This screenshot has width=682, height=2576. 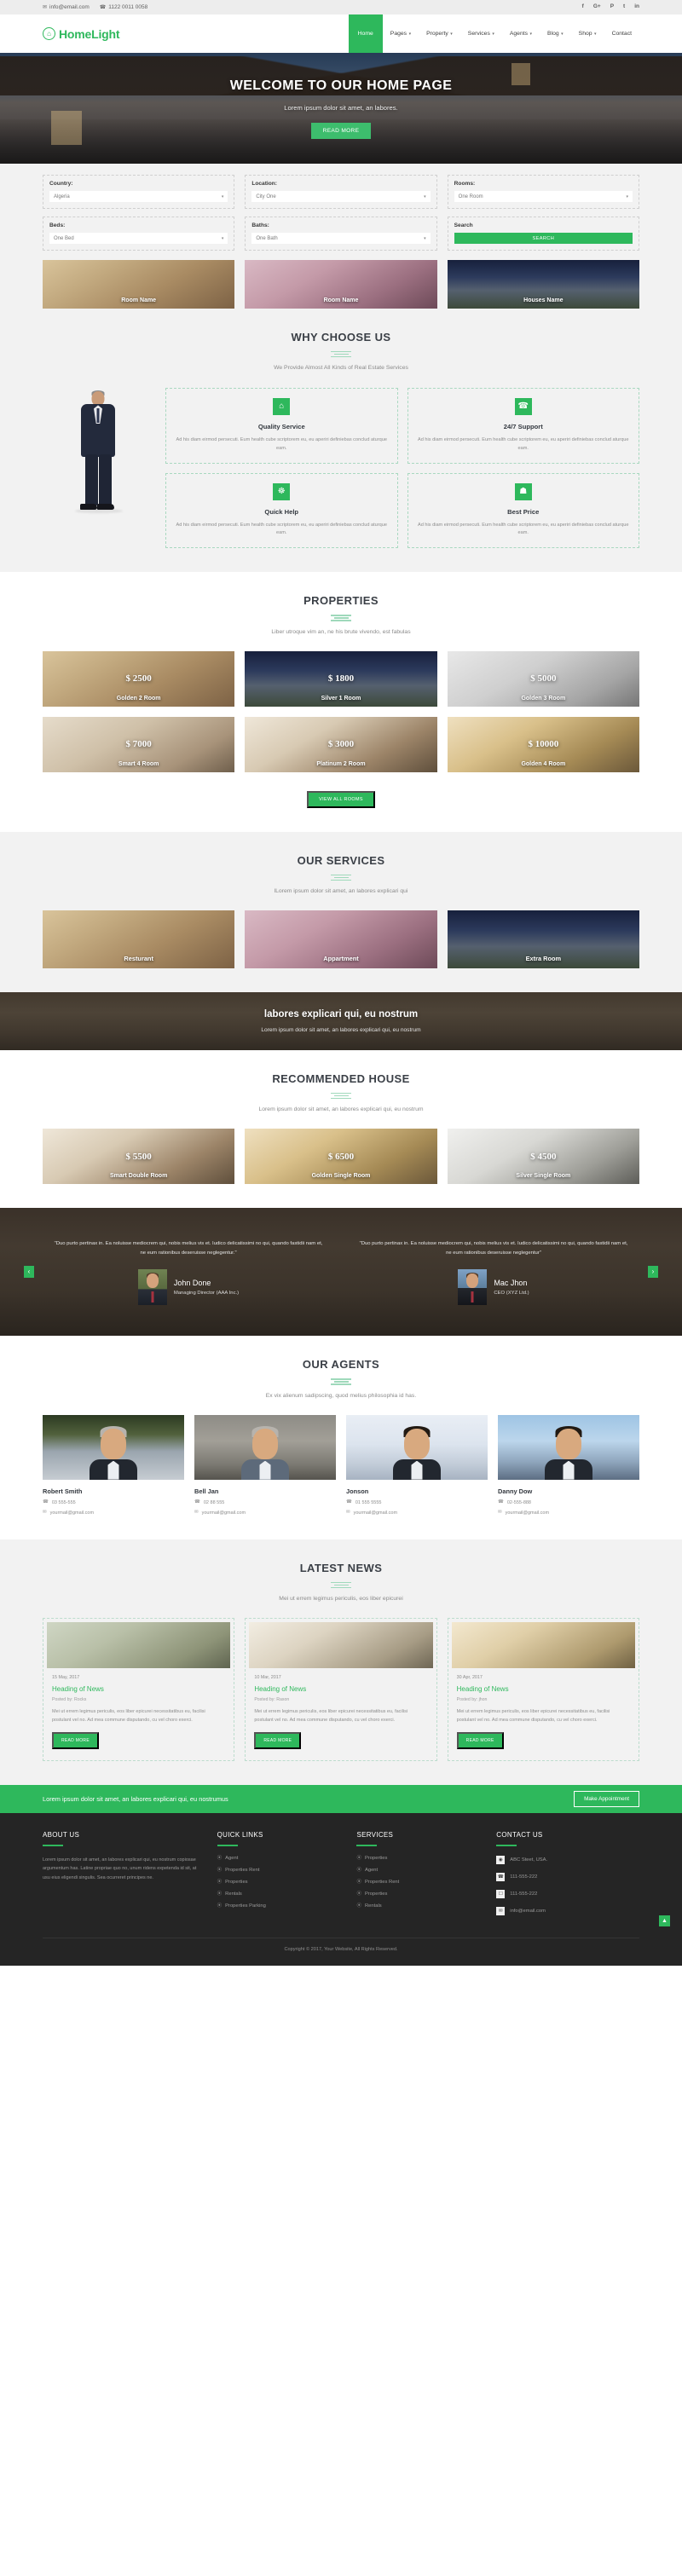 I want to click on recommended-name: Smart Double Room, so click(x=139, y=1176).